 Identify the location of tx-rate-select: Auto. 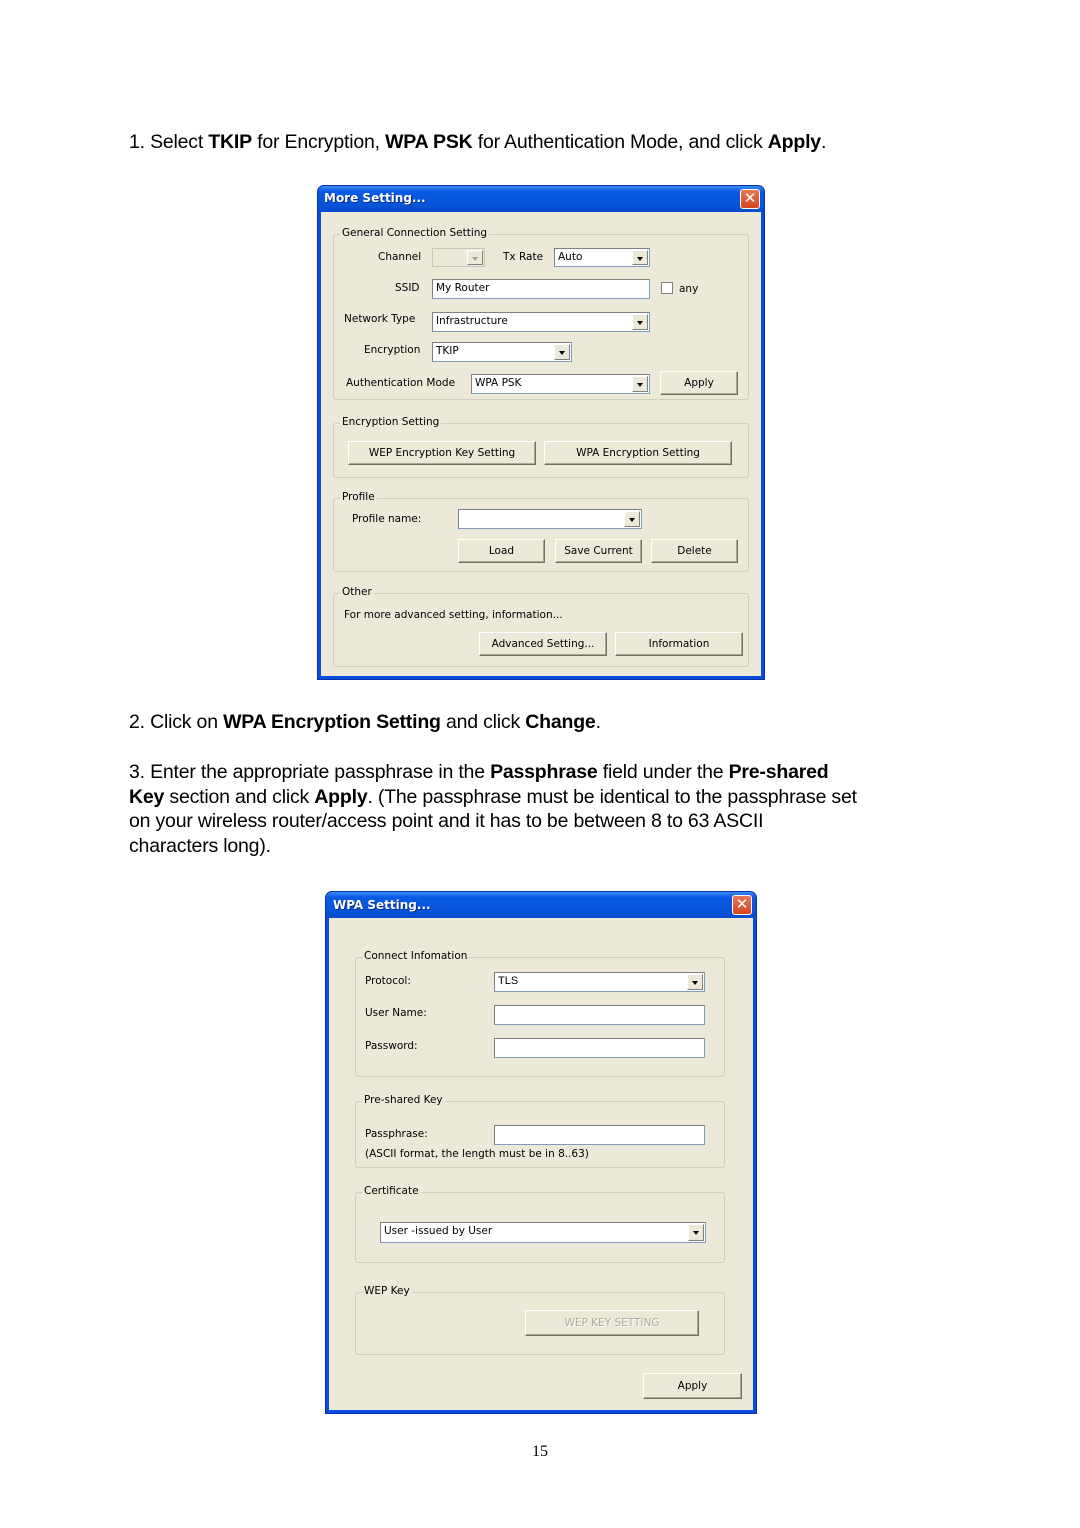
(602, 257).